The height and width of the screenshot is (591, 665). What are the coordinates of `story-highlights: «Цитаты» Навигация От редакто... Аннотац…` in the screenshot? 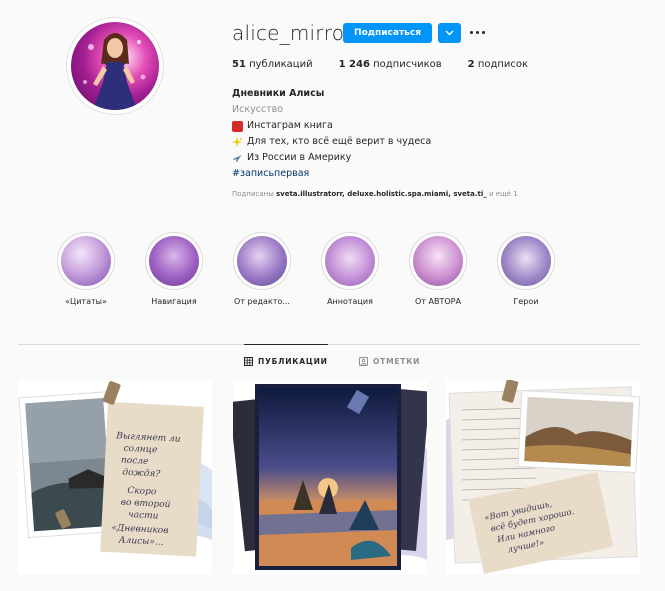 It's located at (326, 272).